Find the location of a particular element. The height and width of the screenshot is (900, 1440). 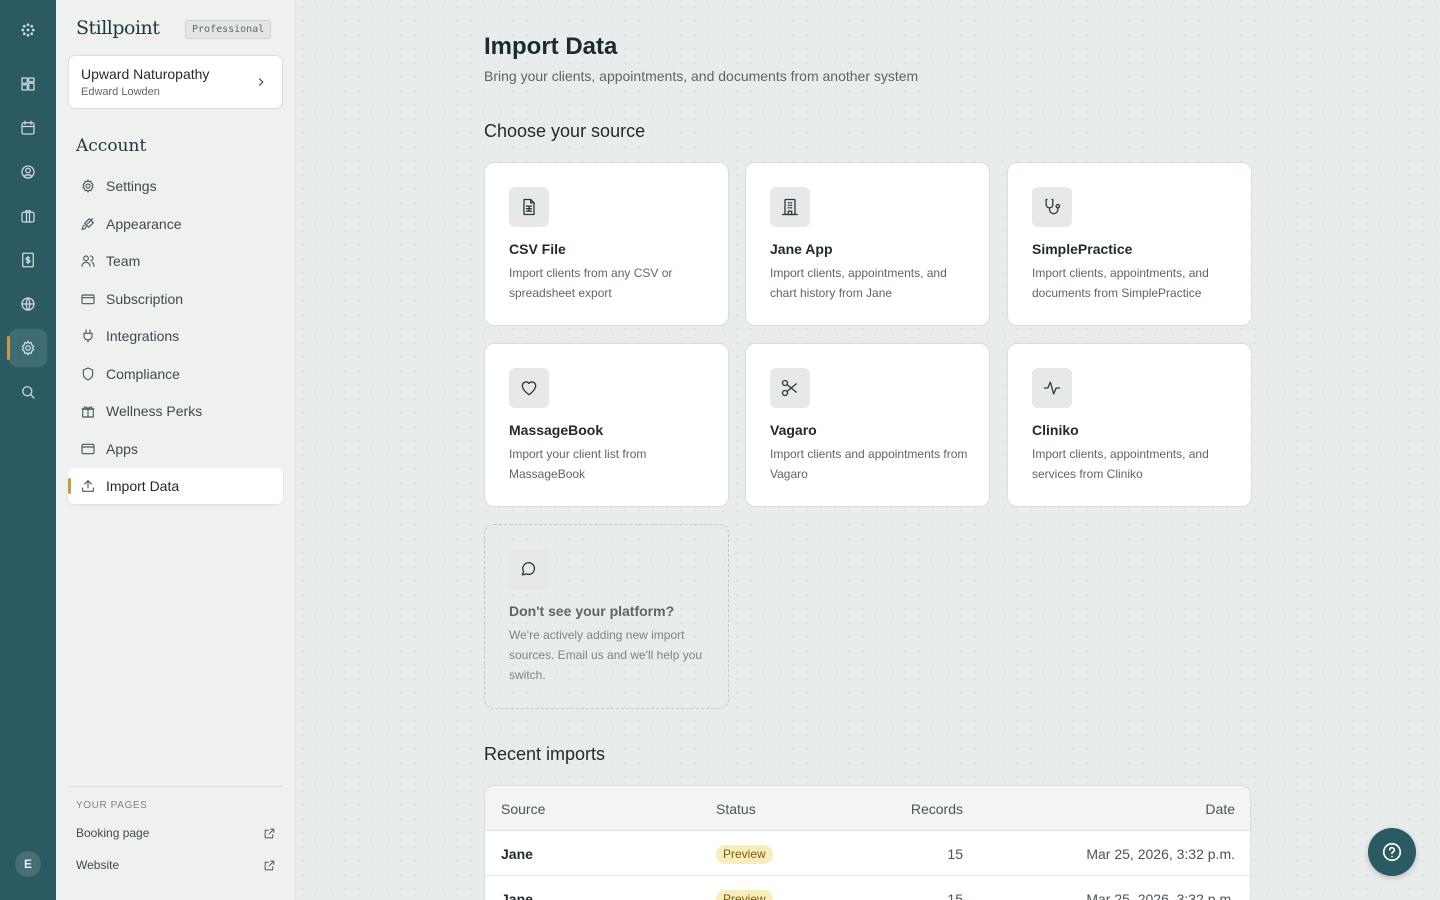

building-icon is located at coordinates (790, 207).